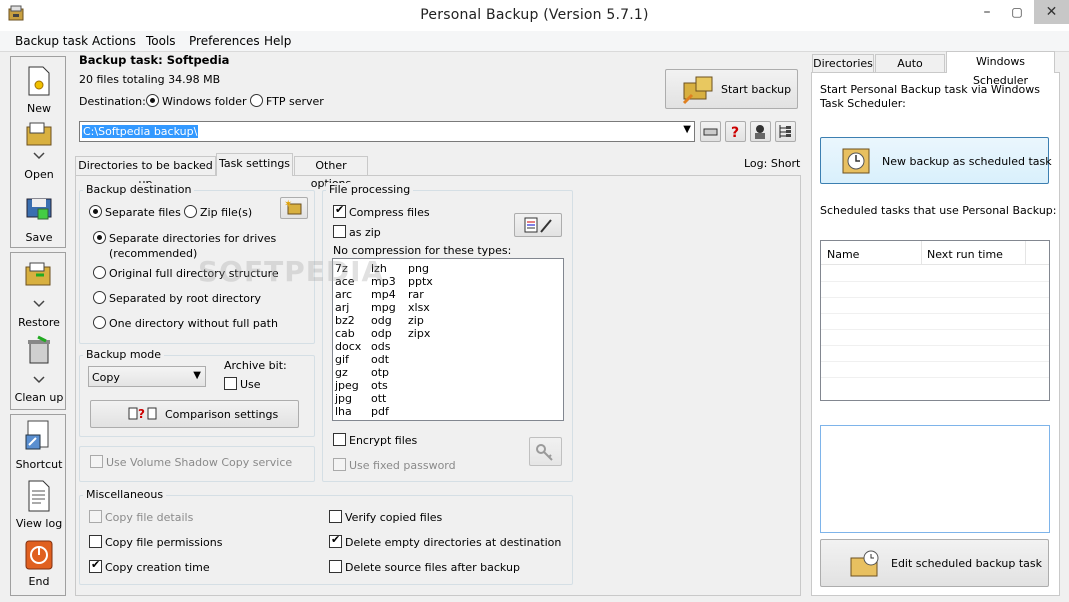 Image resolution: width=1069 pixels, height=602 pixels. I want to click on radio-ftp-server, so click(256, 100).